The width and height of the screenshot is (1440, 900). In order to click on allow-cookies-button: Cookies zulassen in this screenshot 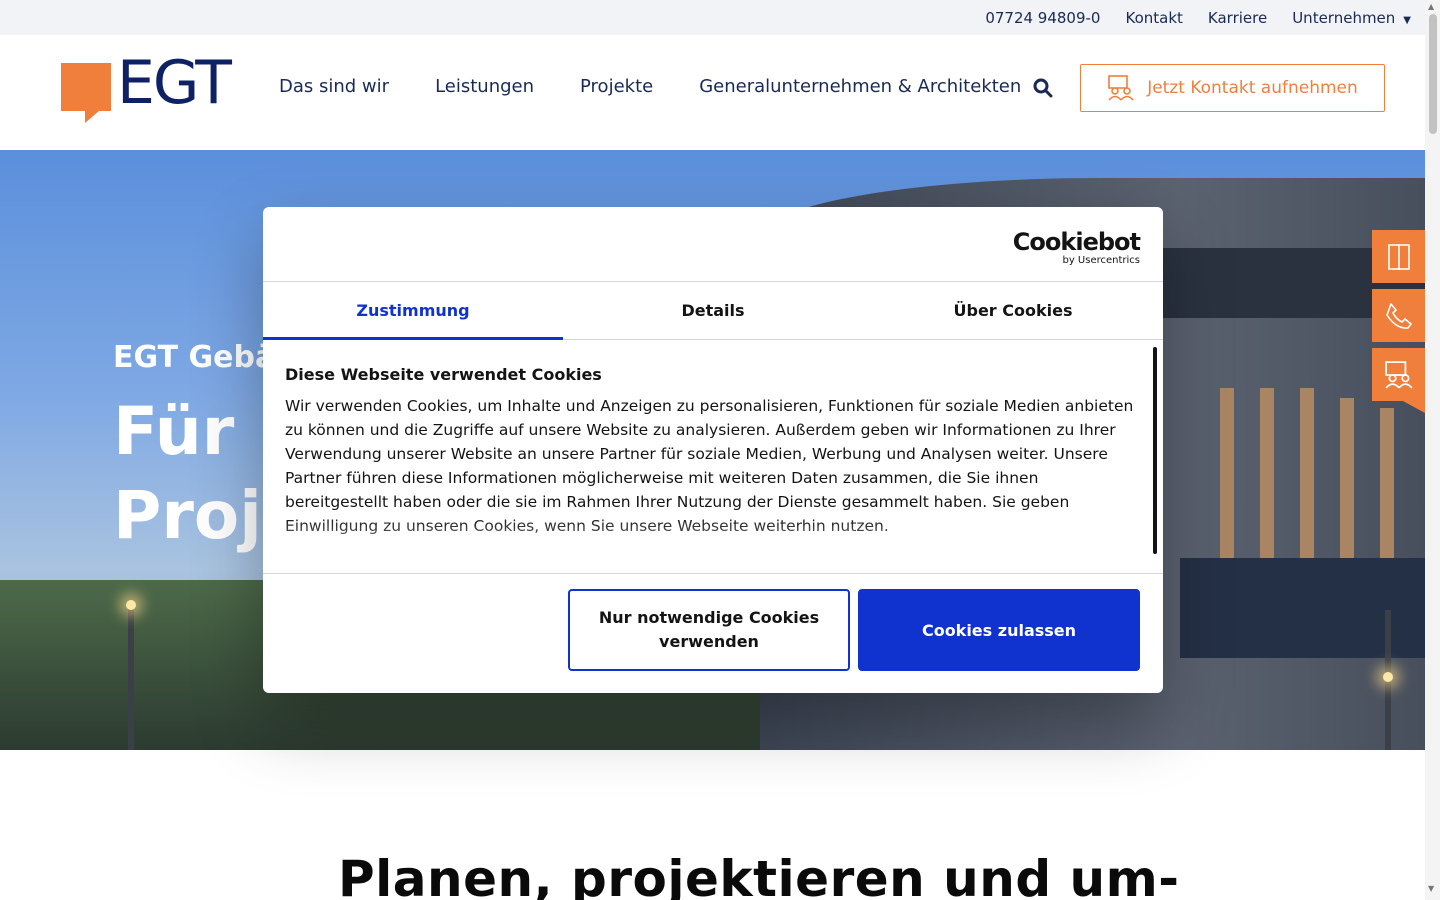, I will do `click(999, 630)`.